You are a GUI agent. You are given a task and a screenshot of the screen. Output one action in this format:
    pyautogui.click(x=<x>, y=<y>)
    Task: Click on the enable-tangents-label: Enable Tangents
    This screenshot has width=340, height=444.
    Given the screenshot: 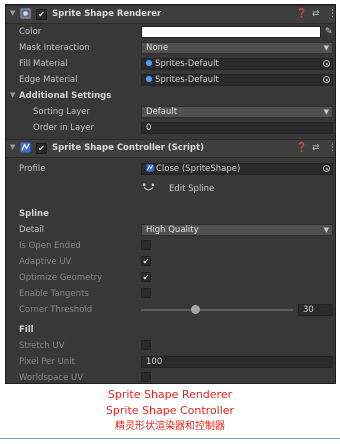 What is the action you would take?
    pyautogui.click(x=54, y=294)
    